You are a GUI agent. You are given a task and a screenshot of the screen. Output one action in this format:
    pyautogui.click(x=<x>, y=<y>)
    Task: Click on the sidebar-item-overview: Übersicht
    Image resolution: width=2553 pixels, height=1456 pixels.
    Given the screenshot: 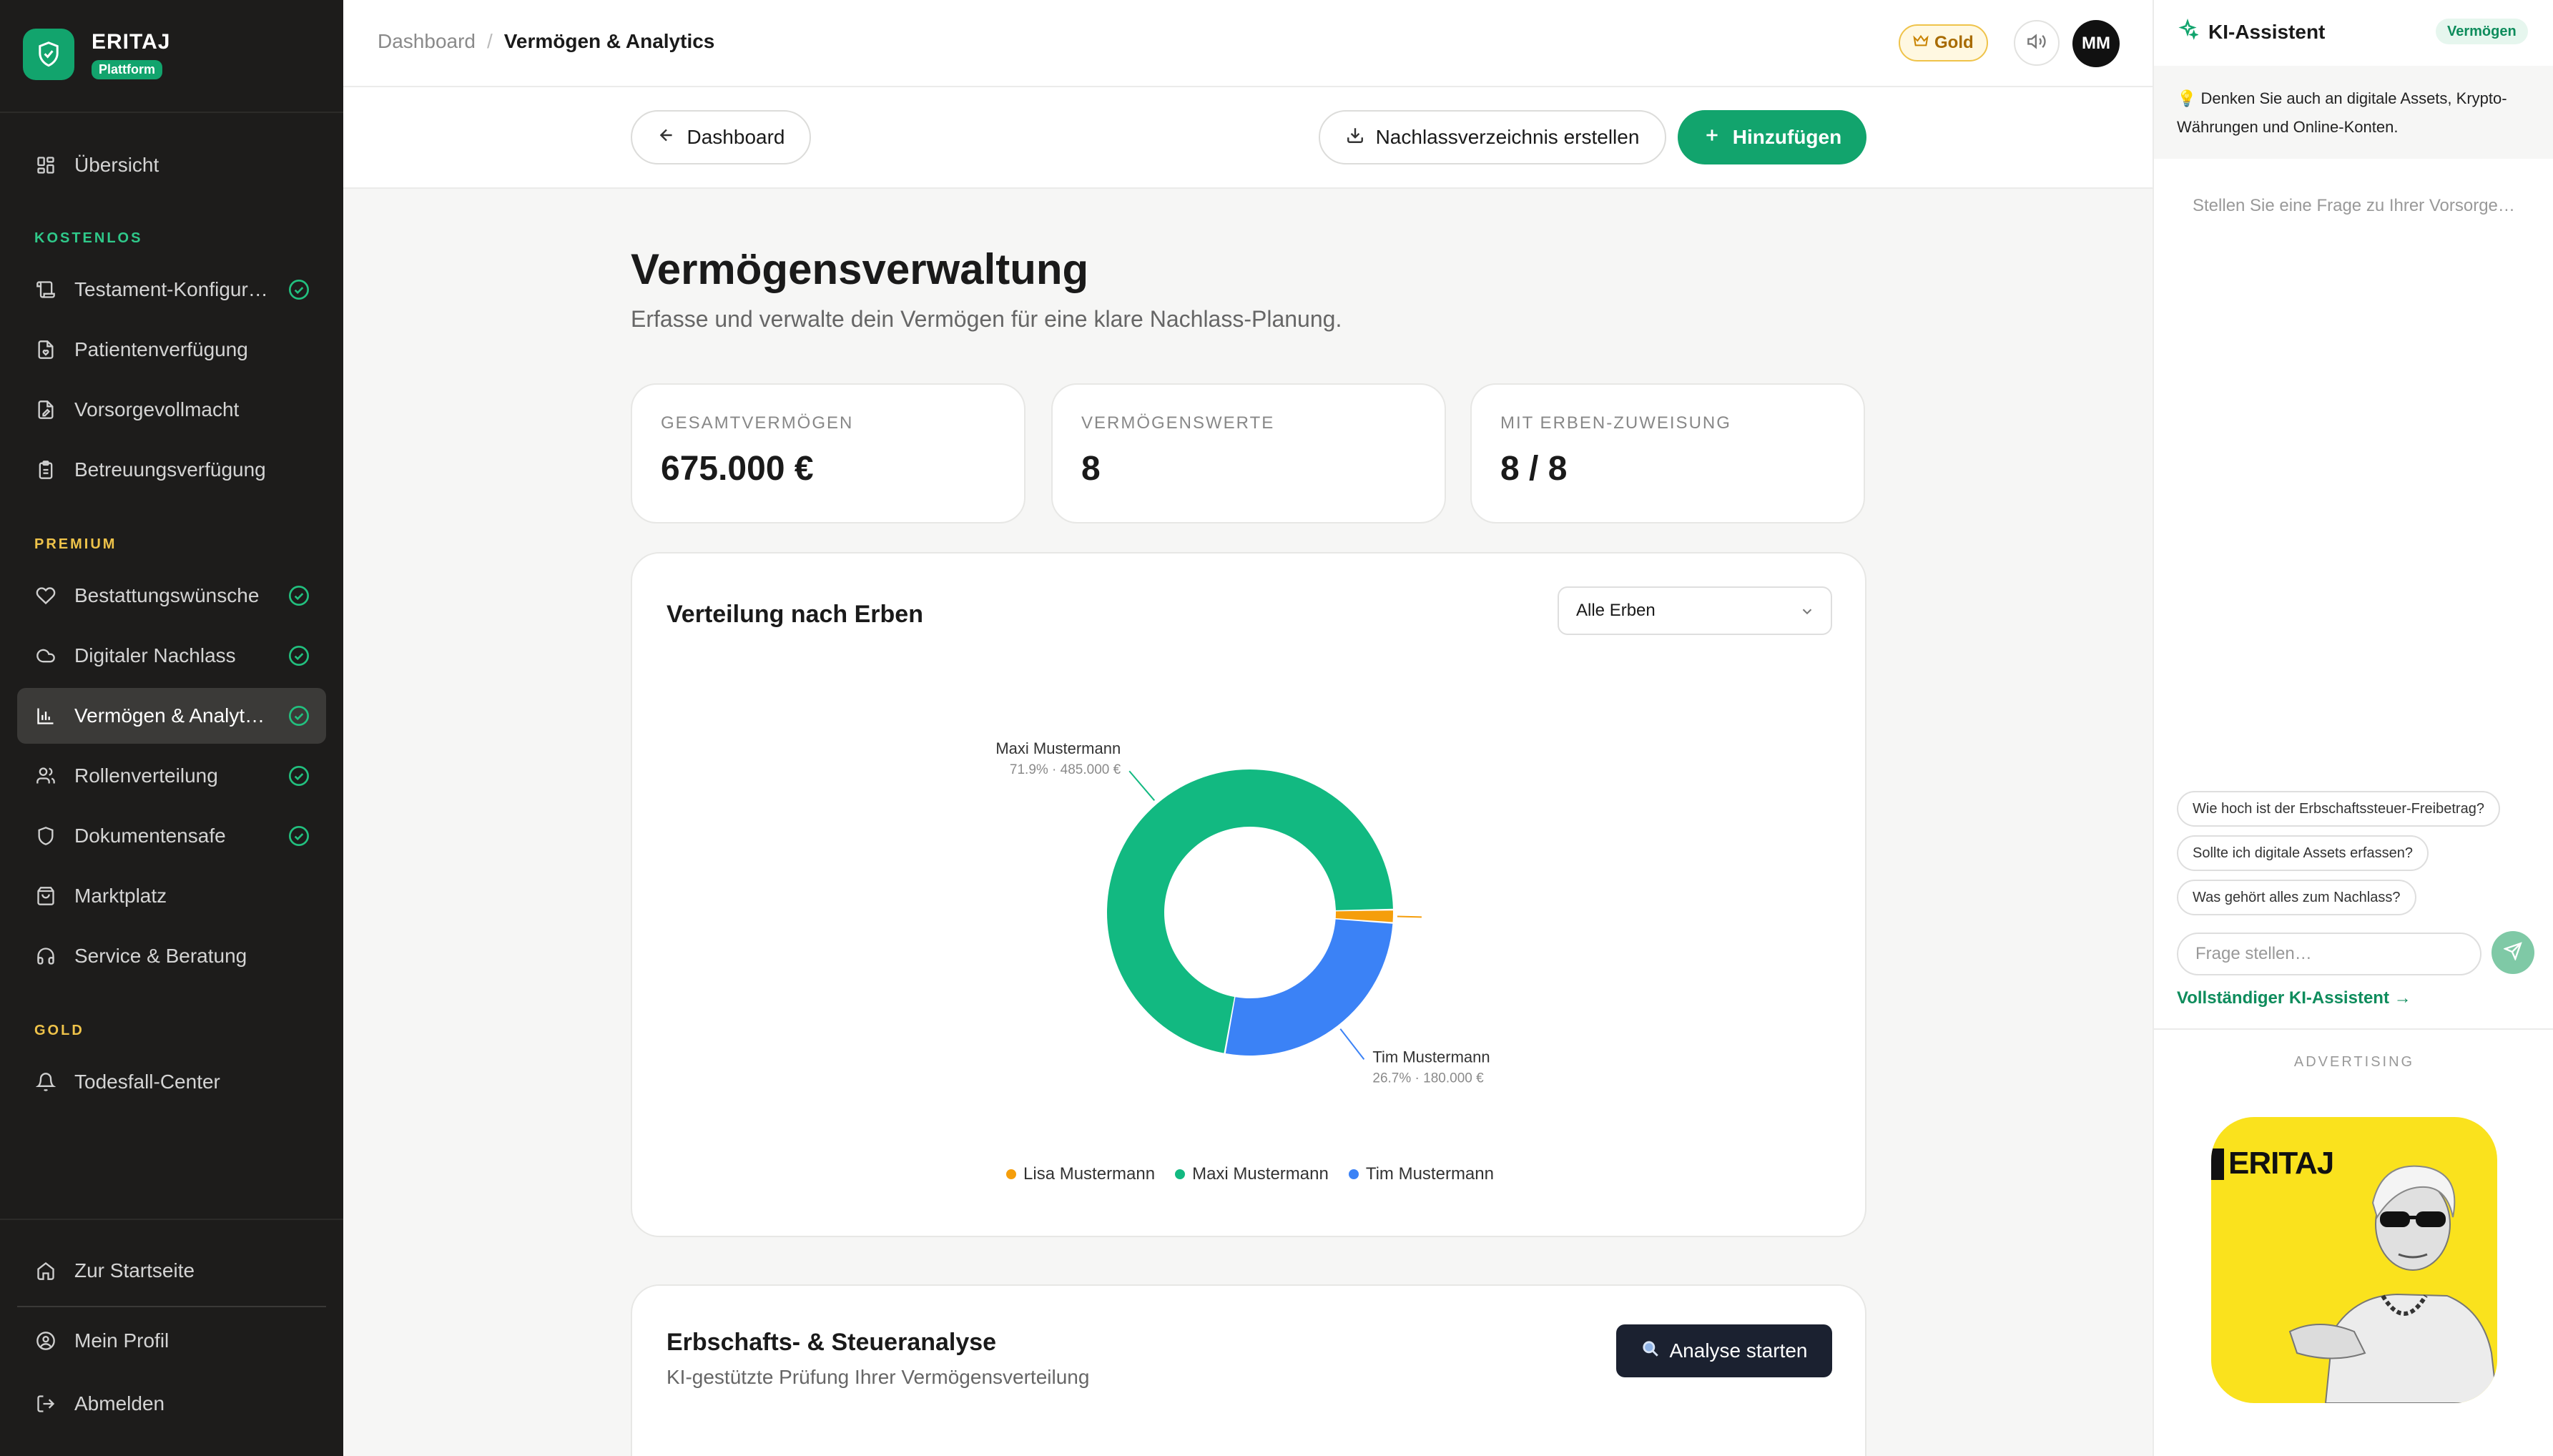 What is the action you would take?
    pyautogui.click(x=171, y=165)
    